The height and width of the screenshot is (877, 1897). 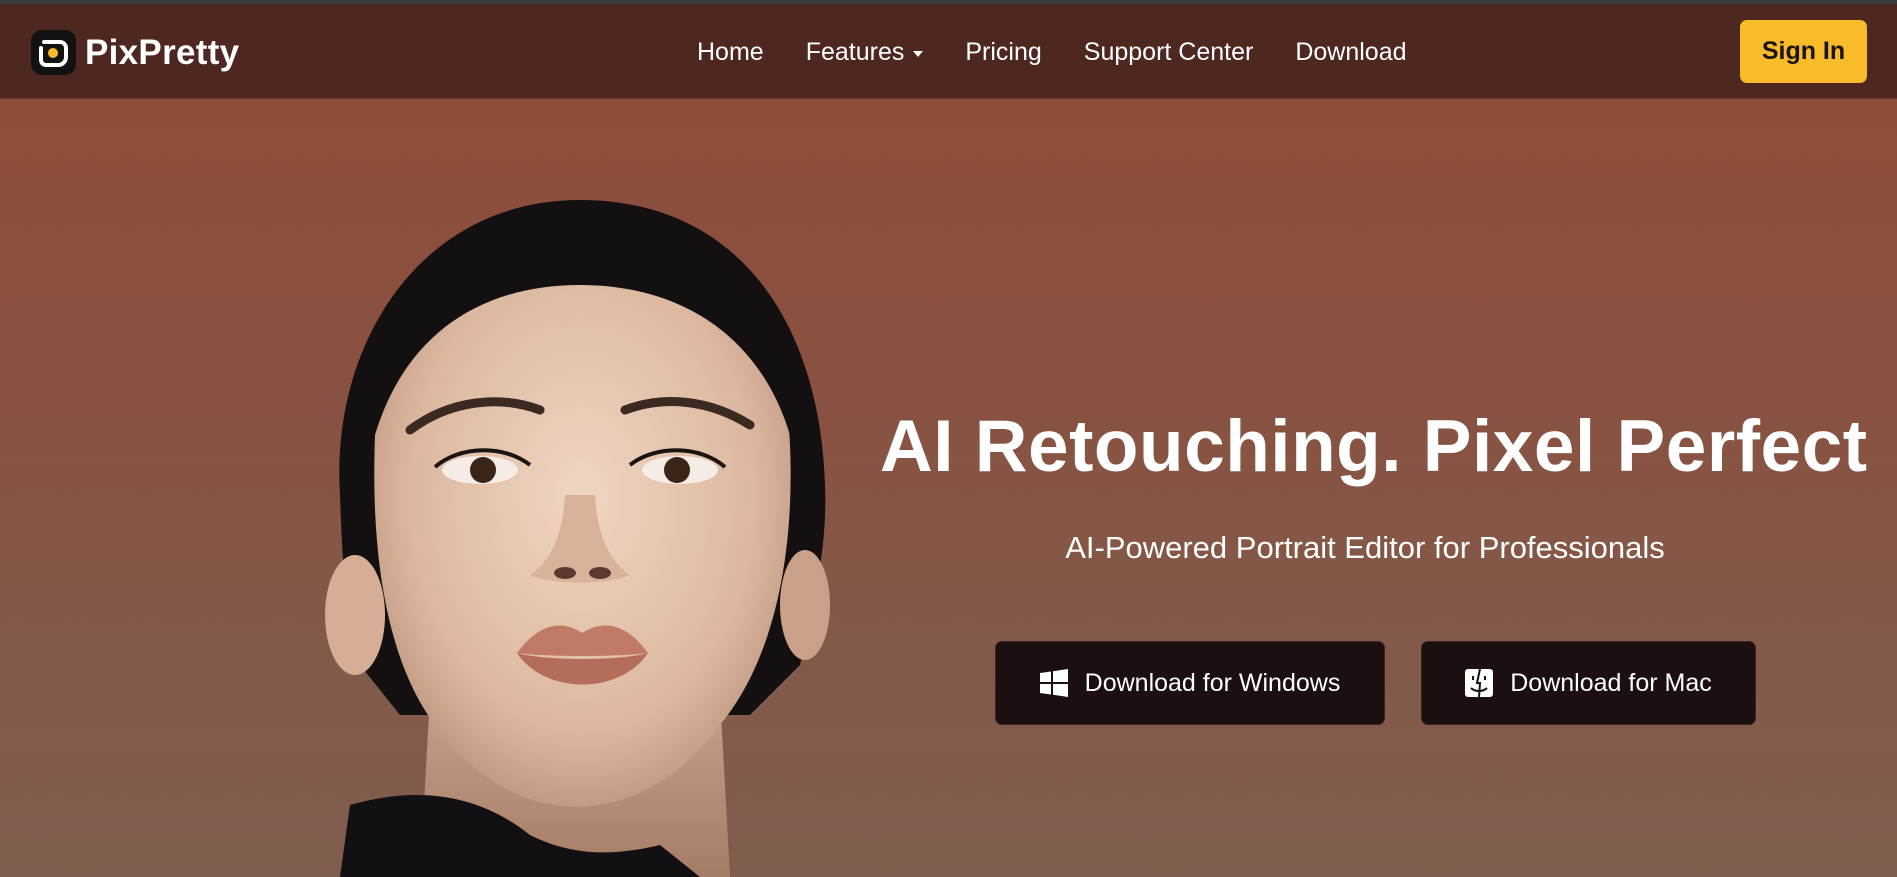 I want to click on download-mac-button: Download for Mac, so click(x=1588, y=683).